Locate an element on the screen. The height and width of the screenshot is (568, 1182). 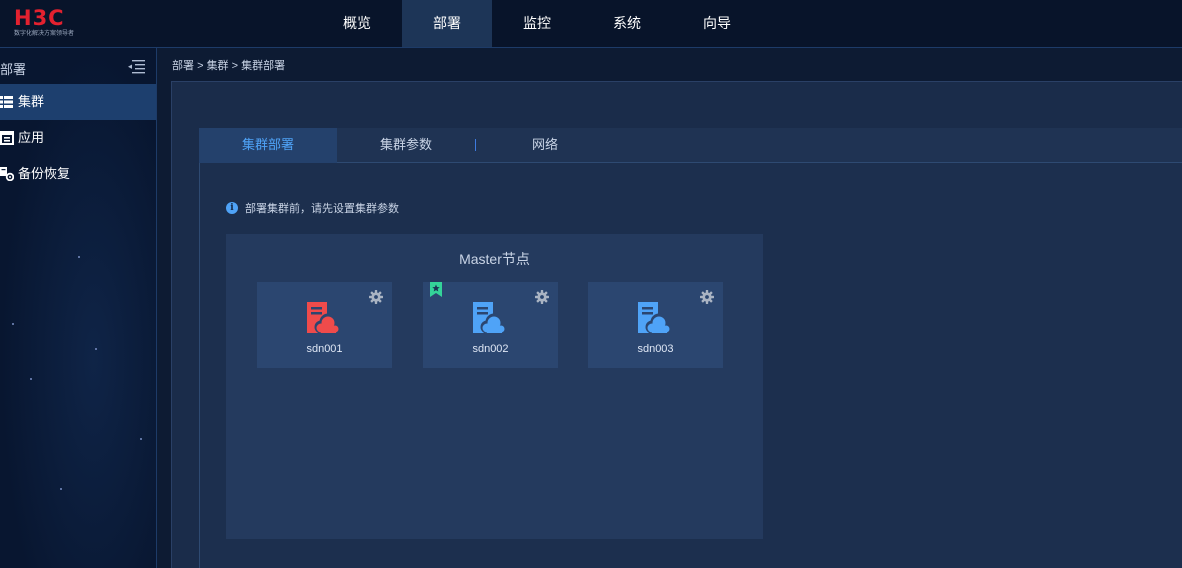
nav-system: 系统 is located at coordinates (627, 23).